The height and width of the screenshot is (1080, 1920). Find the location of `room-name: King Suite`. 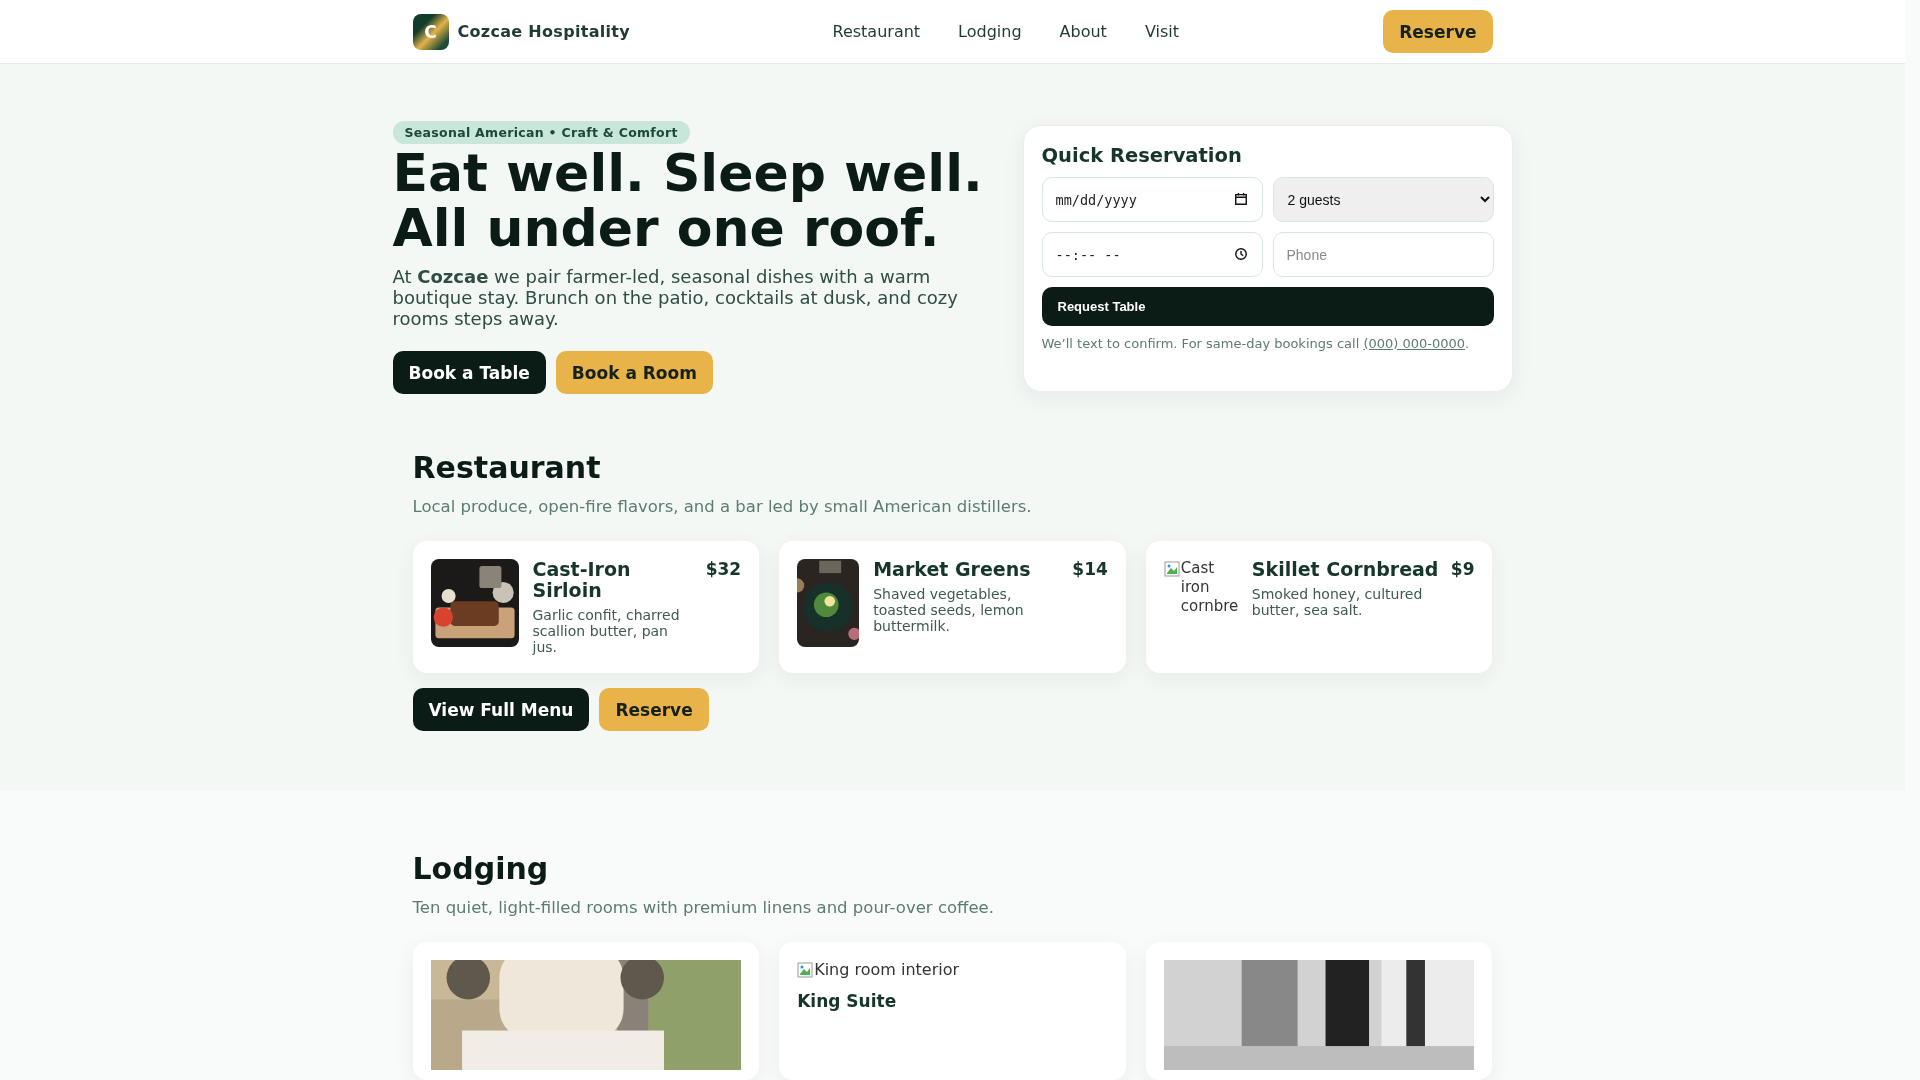

room-name: King Suite is located at coordinates (847, 1001).